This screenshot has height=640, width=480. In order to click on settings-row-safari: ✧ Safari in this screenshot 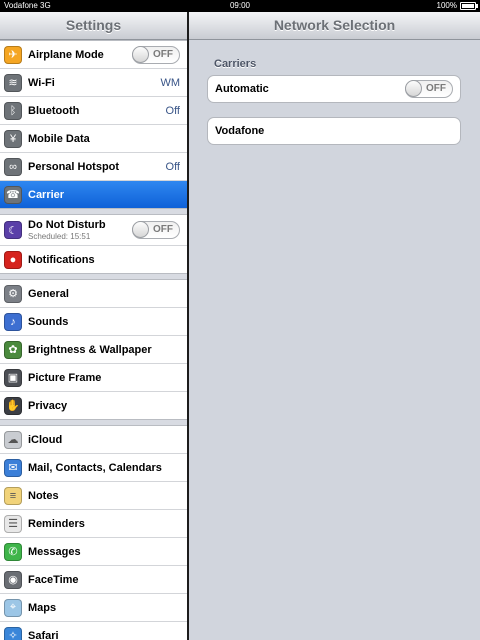, I will do `click(93, 631)`.